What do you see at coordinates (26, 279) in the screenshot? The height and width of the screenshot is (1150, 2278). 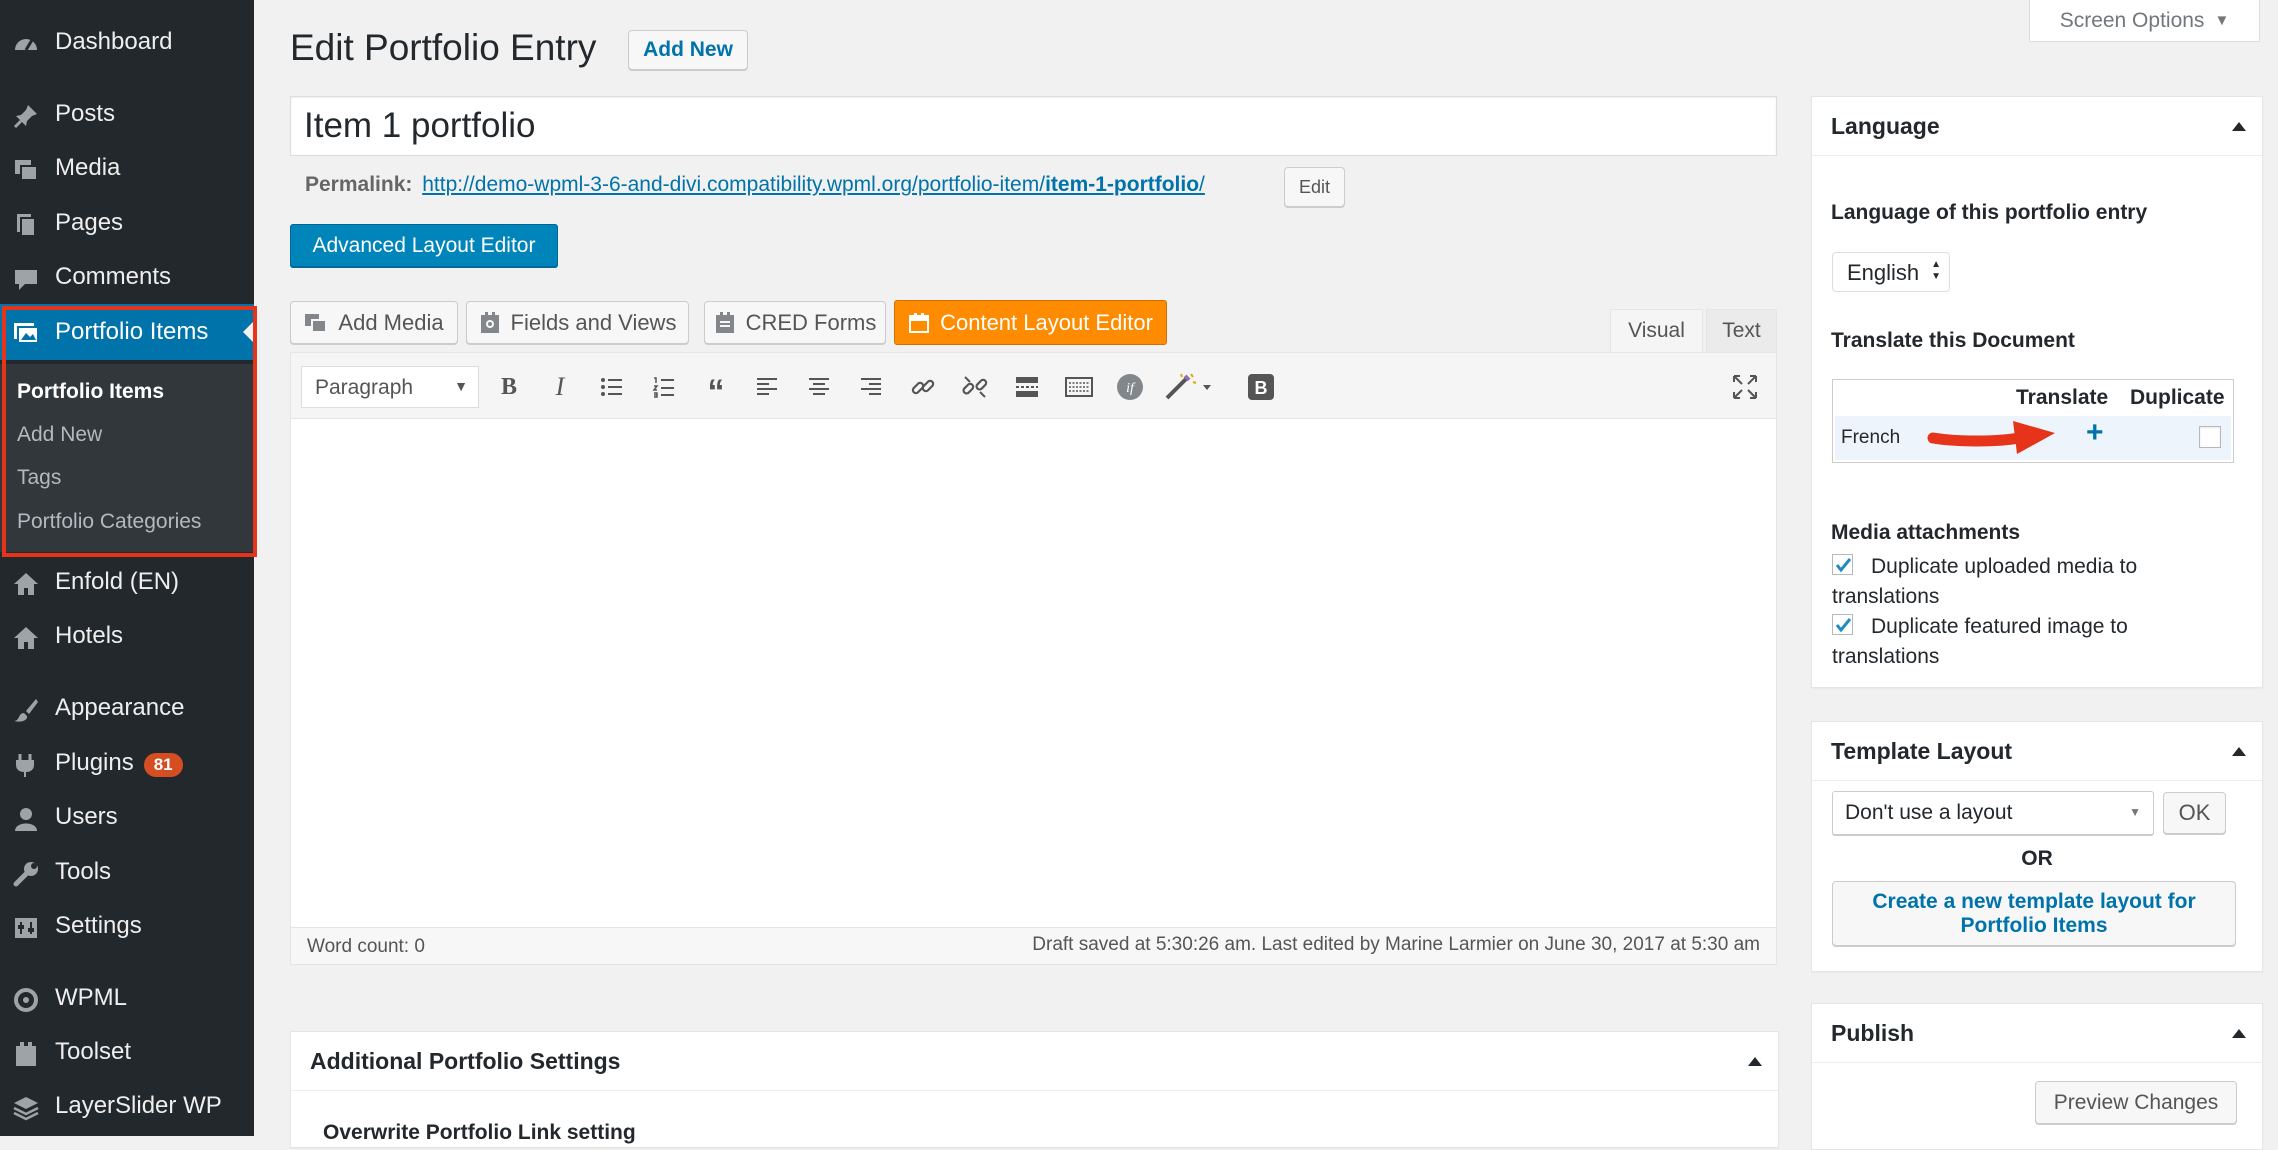 I see `comment-icon` at bounding box center [26, 279].